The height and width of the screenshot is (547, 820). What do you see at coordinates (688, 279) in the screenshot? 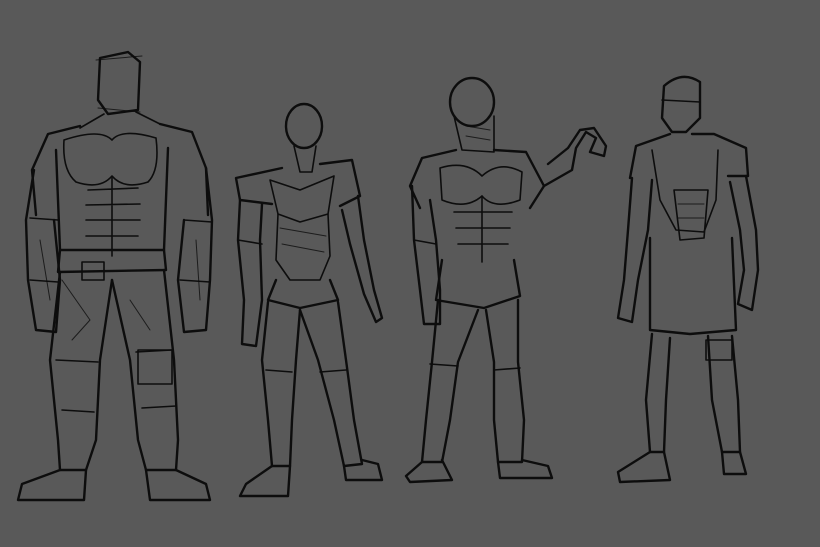
I see `figure-android-humanoid` at bounding box center [688, 279].